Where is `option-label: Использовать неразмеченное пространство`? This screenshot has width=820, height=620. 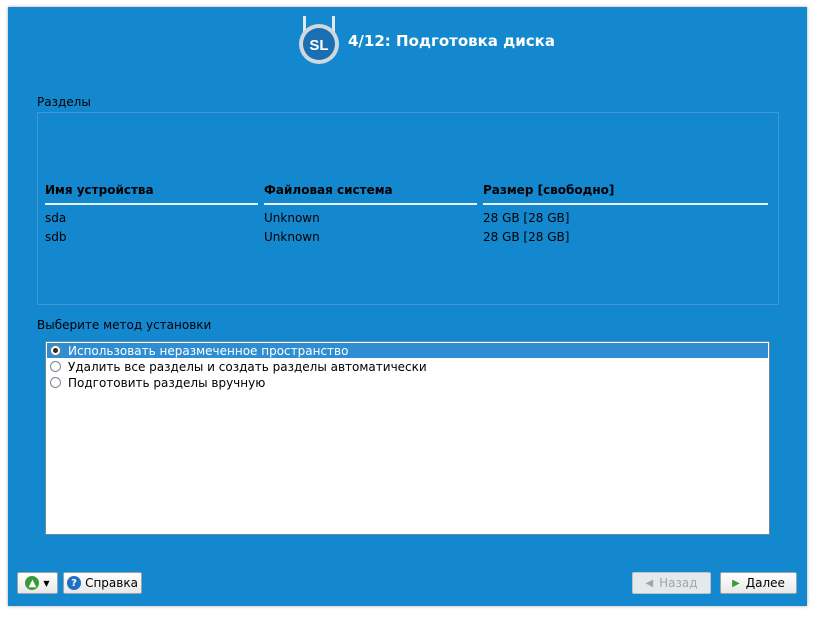
option-label: Использовать неразмеченное пространство is located at coordinates (208, 350).